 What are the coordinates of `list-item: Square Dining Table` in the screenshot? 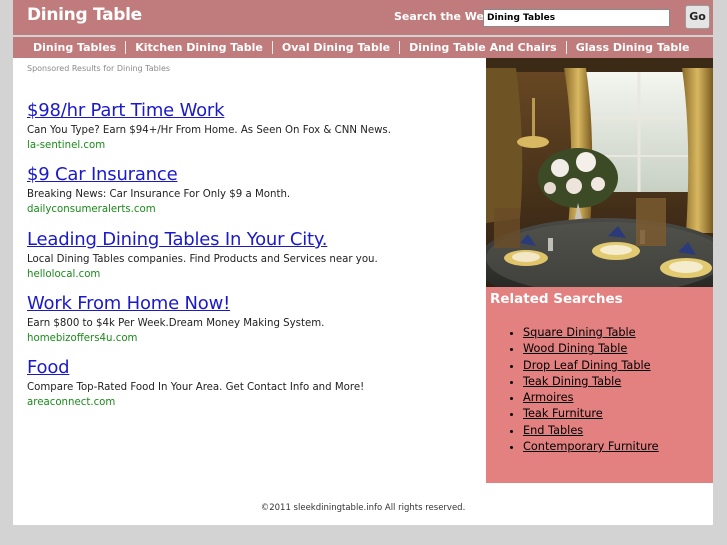 It's located at (591, 333).